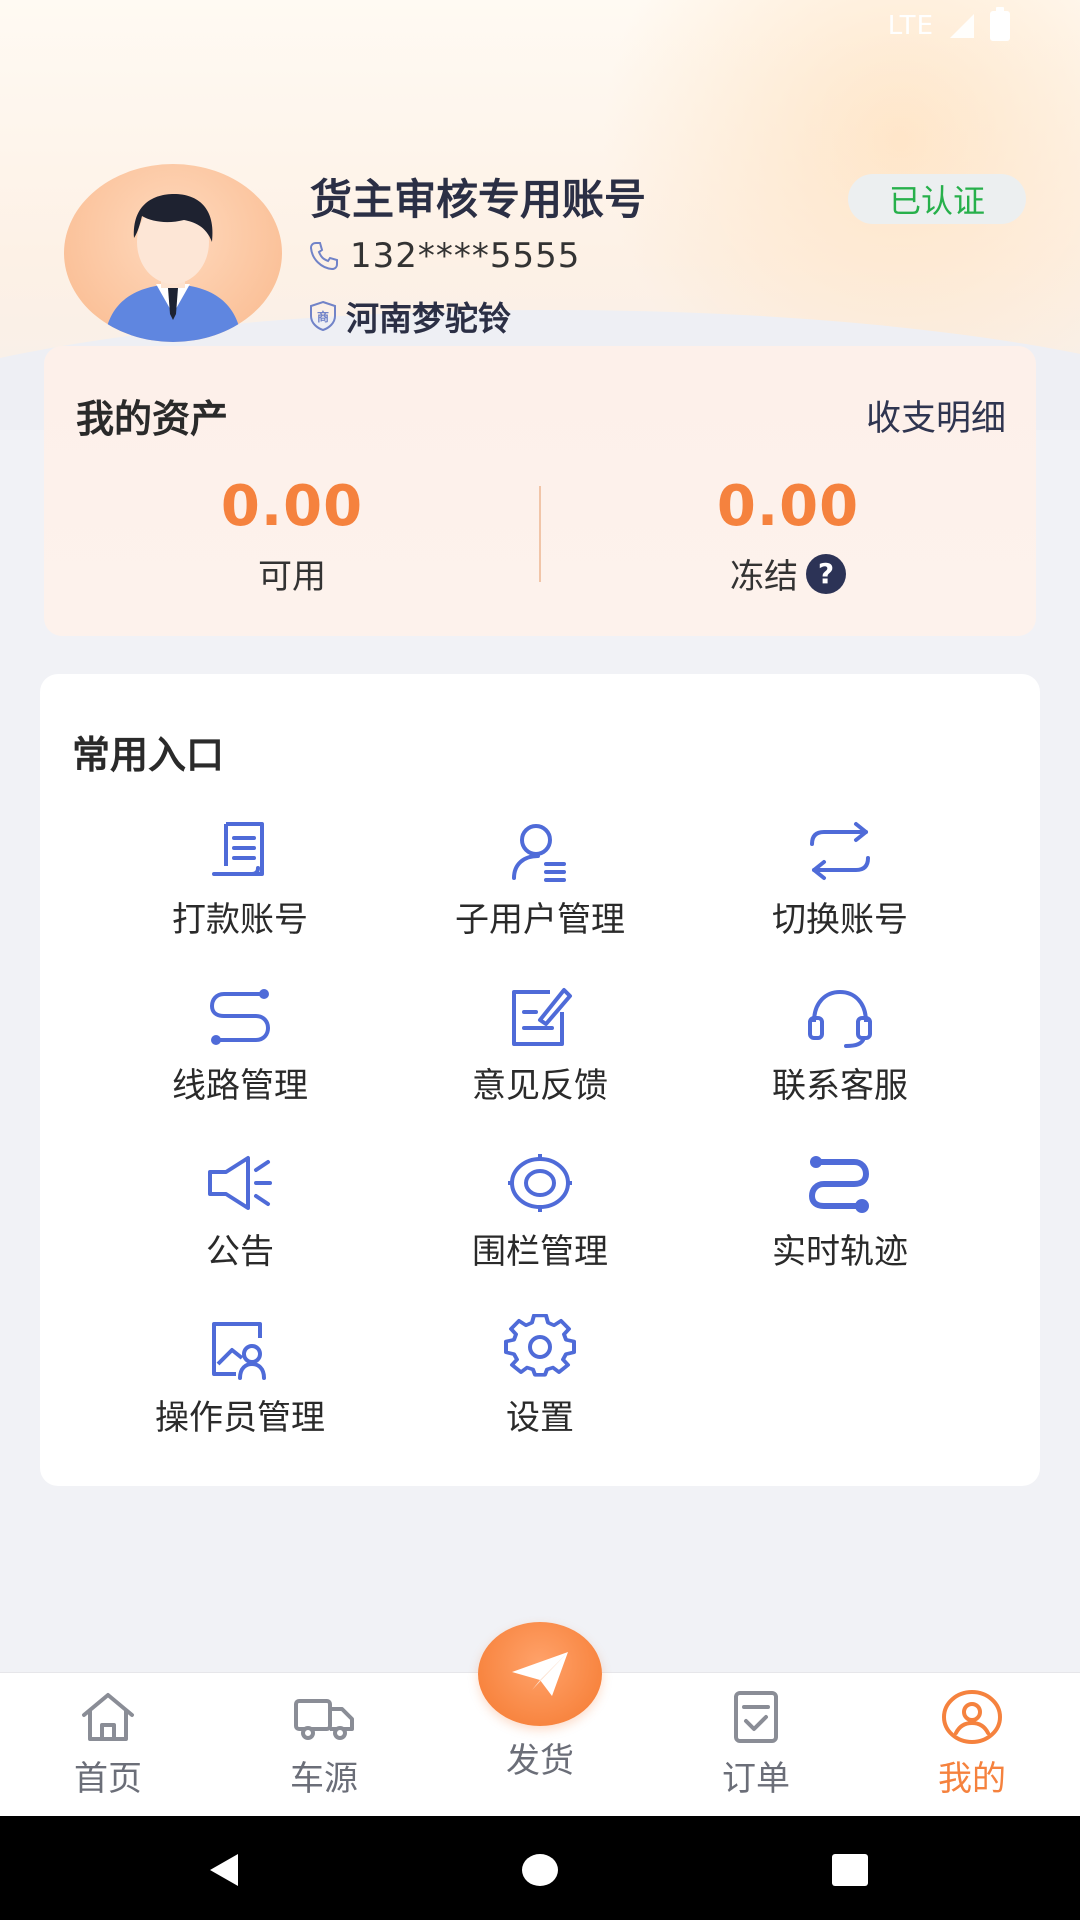  Describe the element at coordinates (936, 415) in the screenshot. I see `income-expense-detail-link: 收支明细` at that location.